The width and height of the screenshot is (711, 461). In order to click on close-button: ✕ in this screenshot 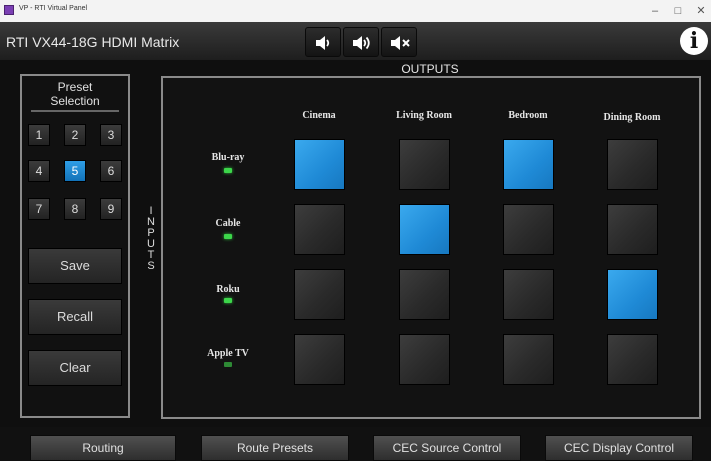, I will do `click(701, 11)`.